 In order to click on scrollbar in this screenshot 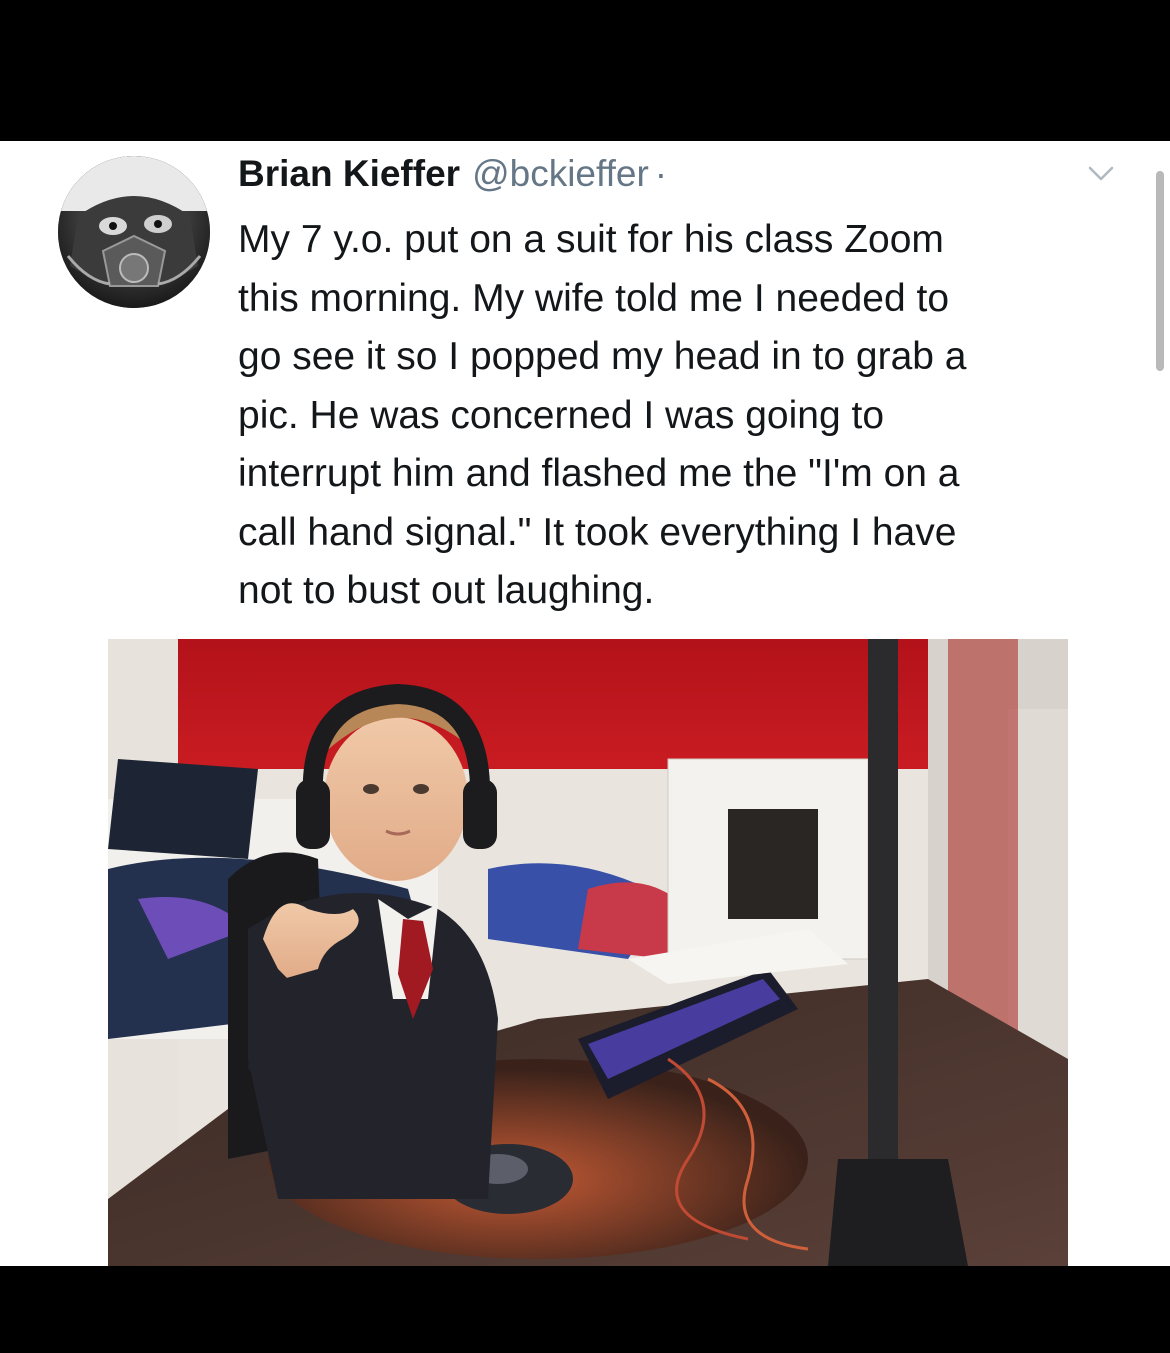, I will do `click(1160, 271)`.